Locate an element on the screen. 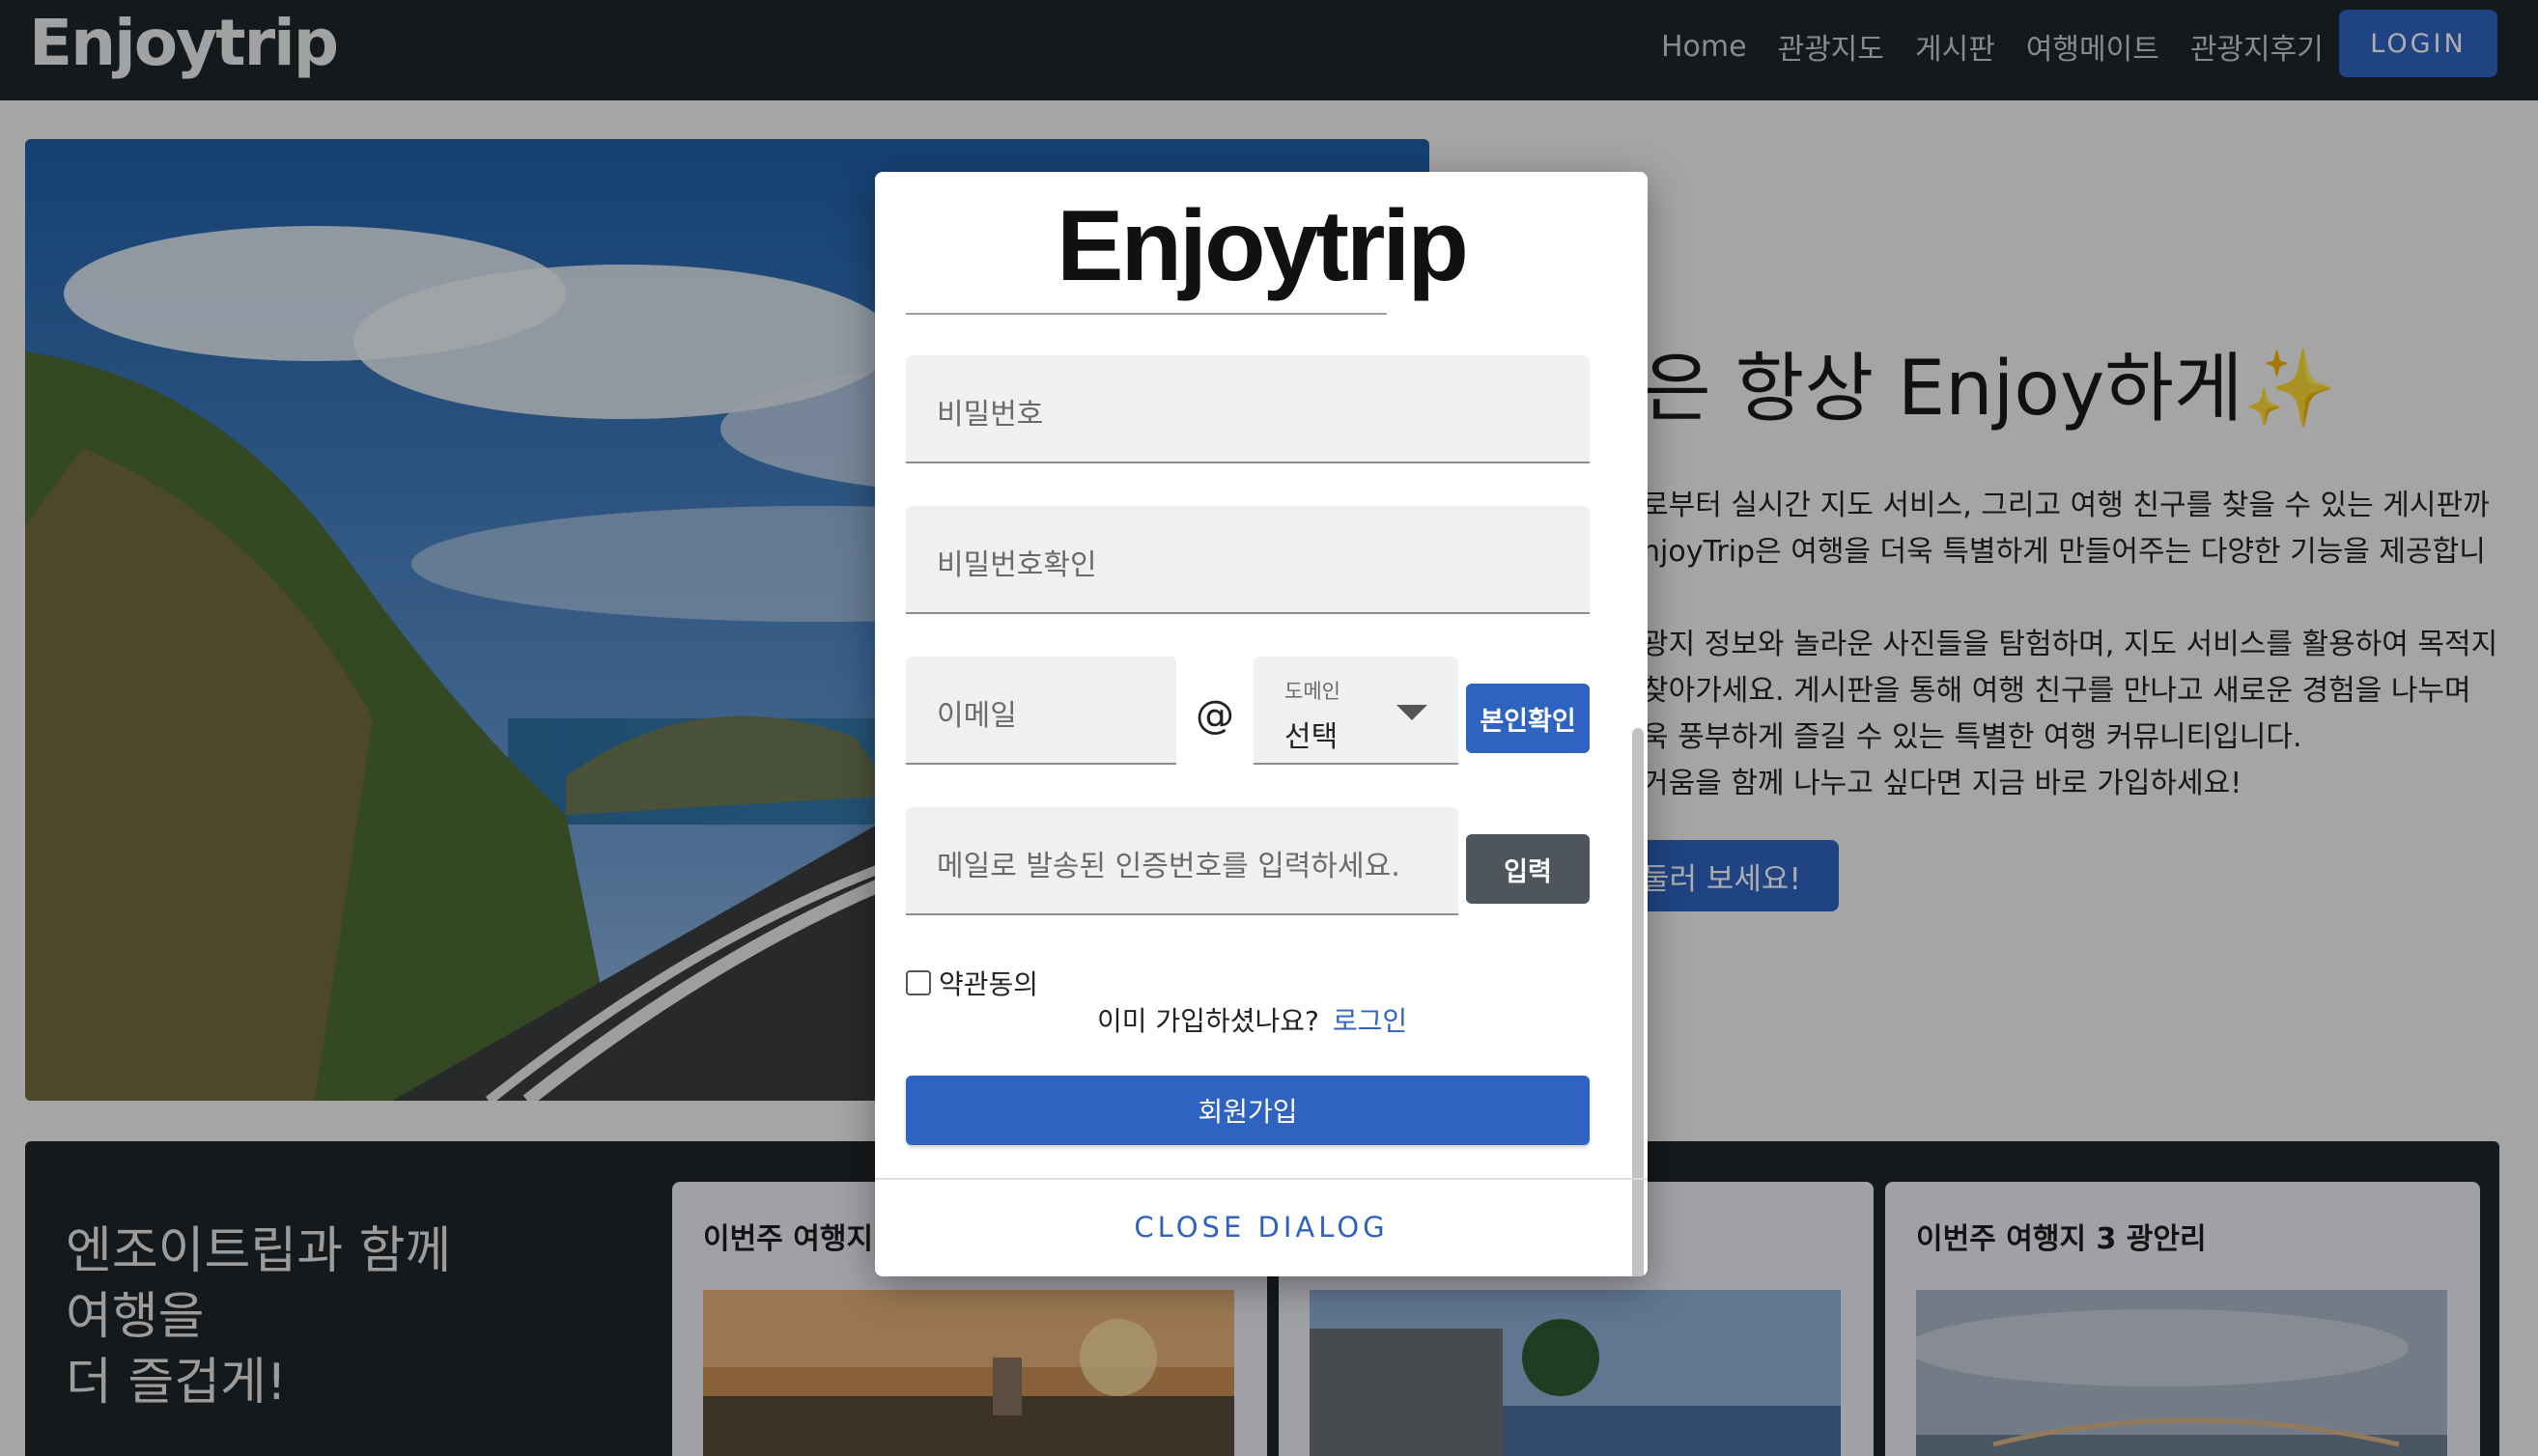 The image size is (2538, 1456). dialog-scrollbar is located at coordinates (1636, 792).